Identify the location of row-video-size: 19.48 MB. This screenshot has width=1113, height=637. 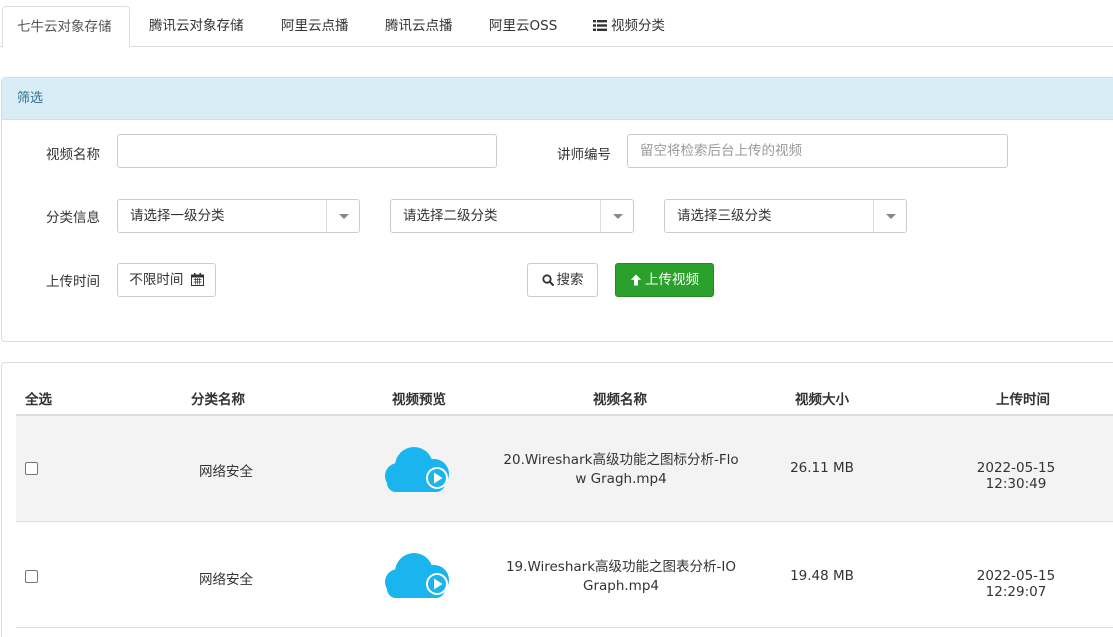
(822, 576).